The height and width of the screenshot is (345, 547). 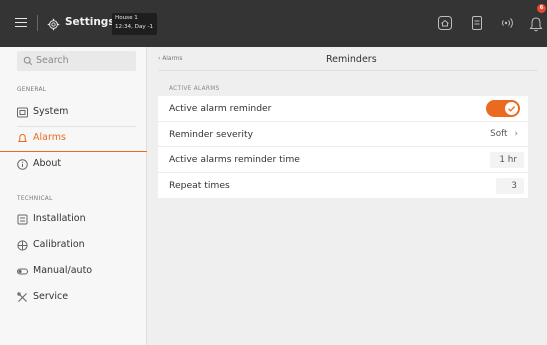 I want to click on active-alarm-reminder-toggle, so click(x=503, y=108).